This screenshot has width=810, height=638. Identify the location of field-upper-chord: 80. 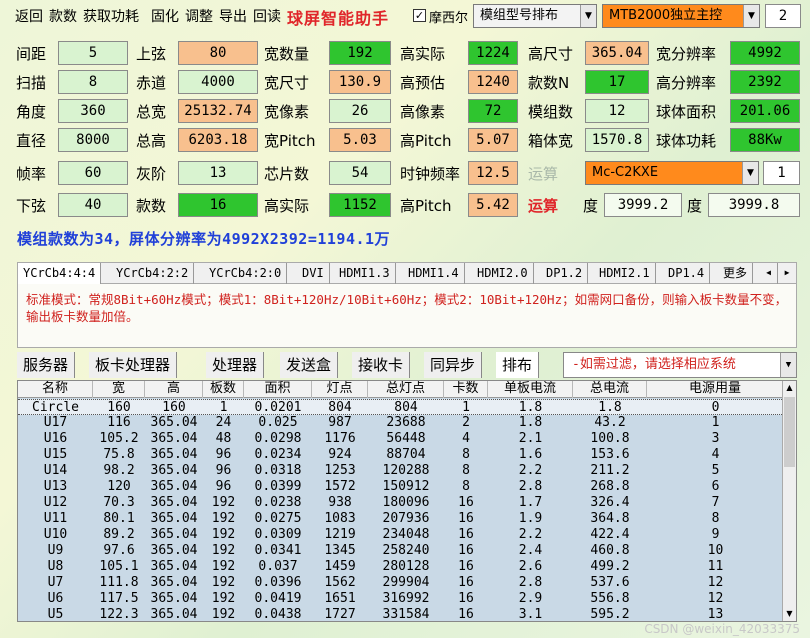
(218, 53).